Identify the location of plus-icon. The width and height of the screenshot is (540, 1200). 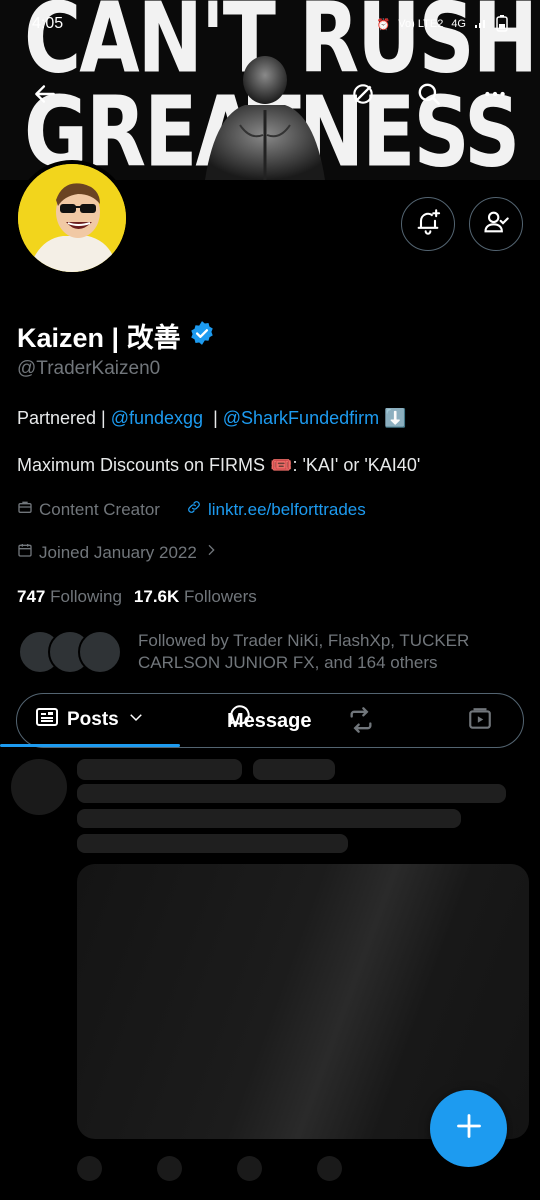
(469, 1128).